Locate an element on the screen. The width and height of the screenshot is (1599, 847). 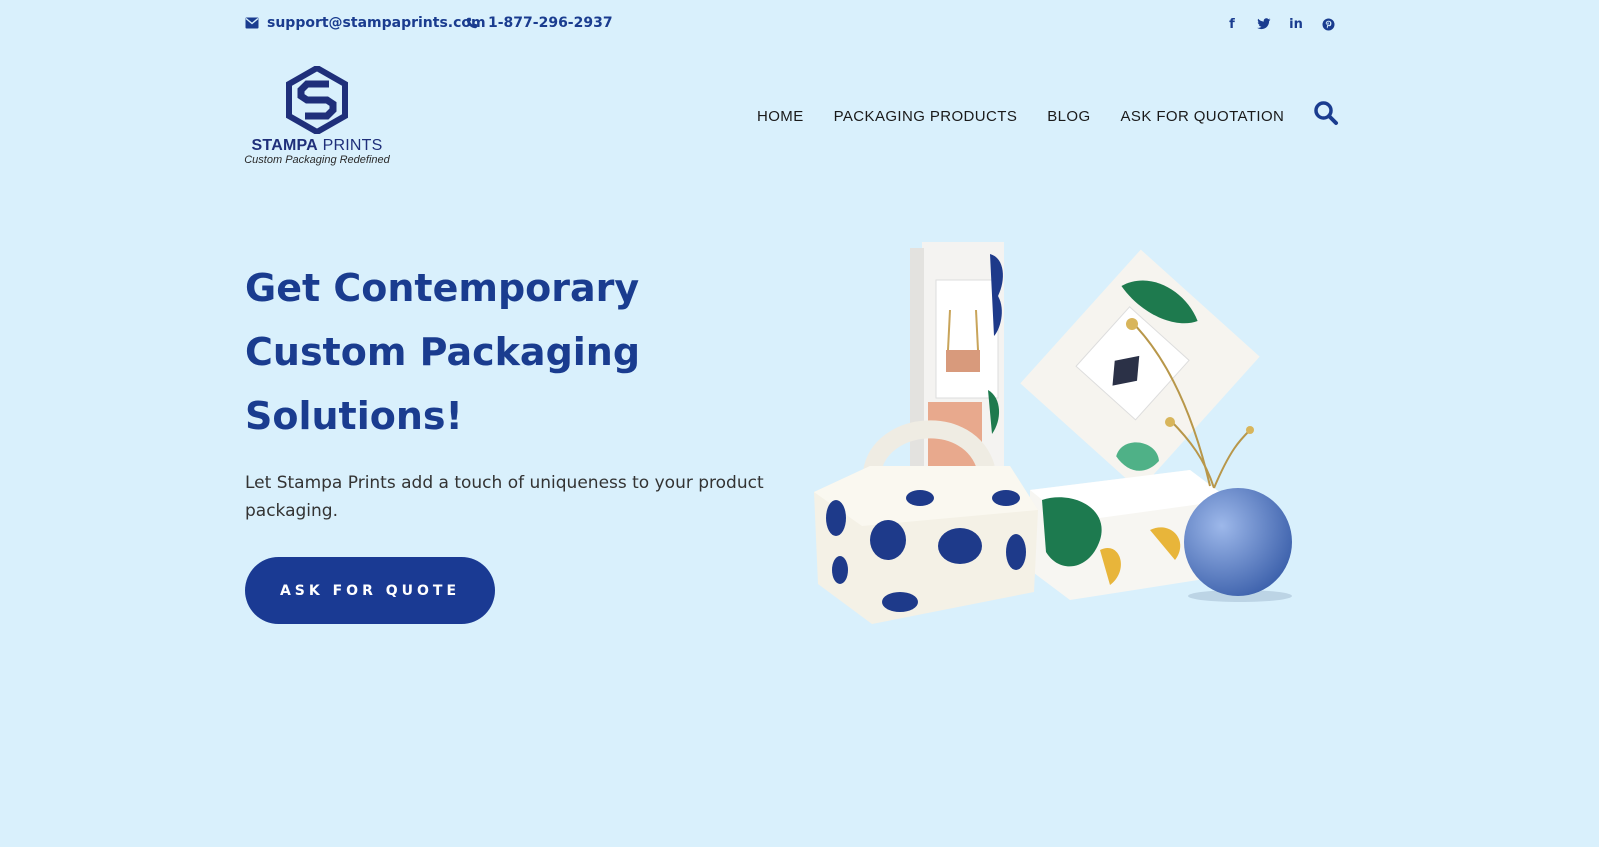
hero-title-line-2: Custom Packaging is located at coordinates (443, 352).